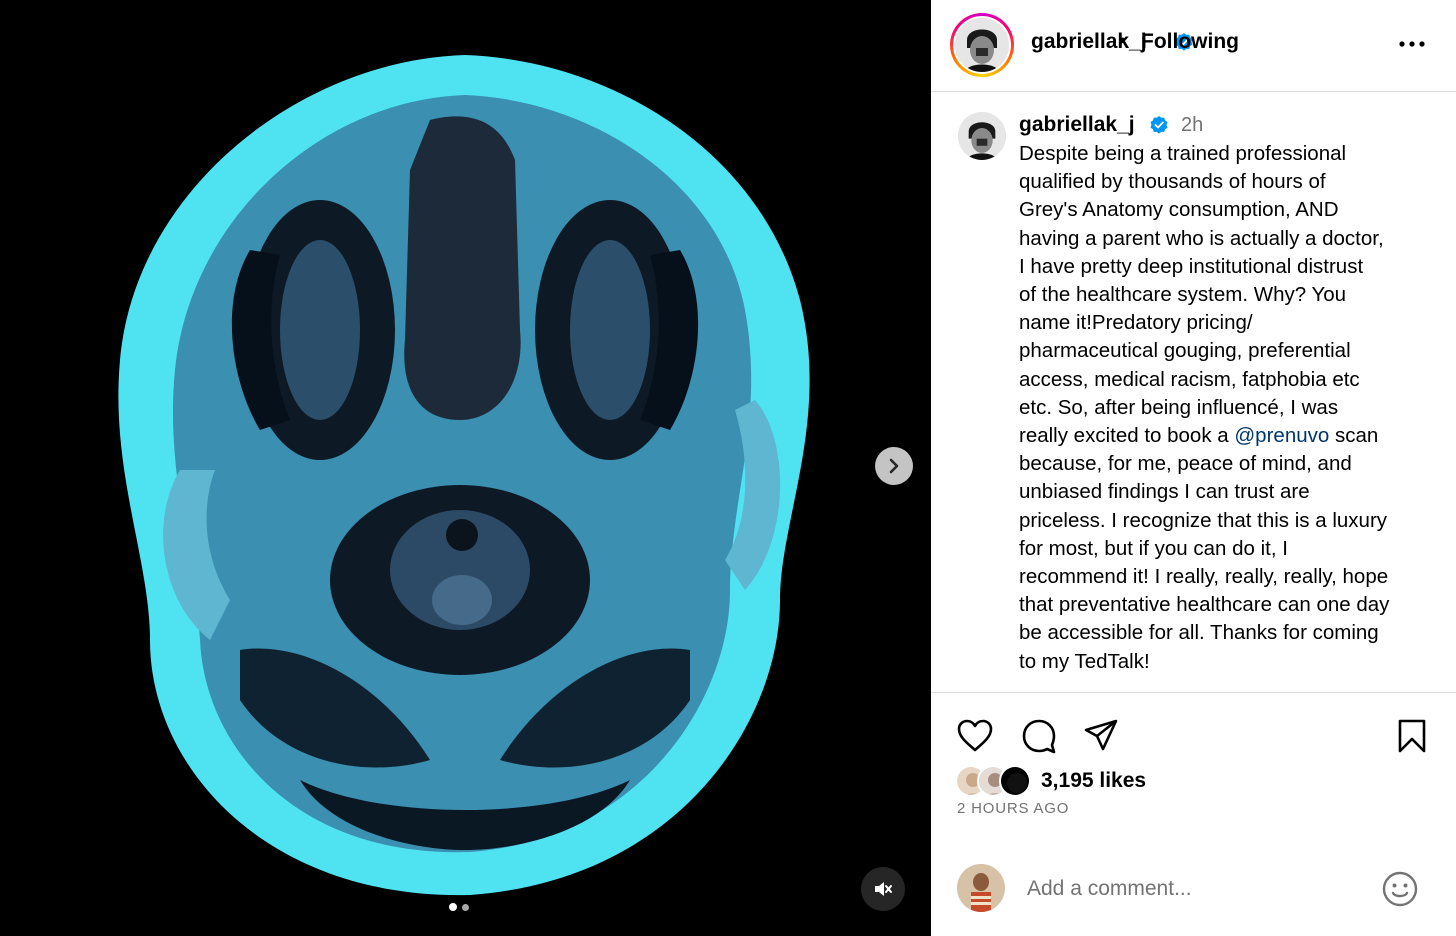 The height and width of the screenshot is (936, 1456). I want to click on send-icon, so click(1101, 735).